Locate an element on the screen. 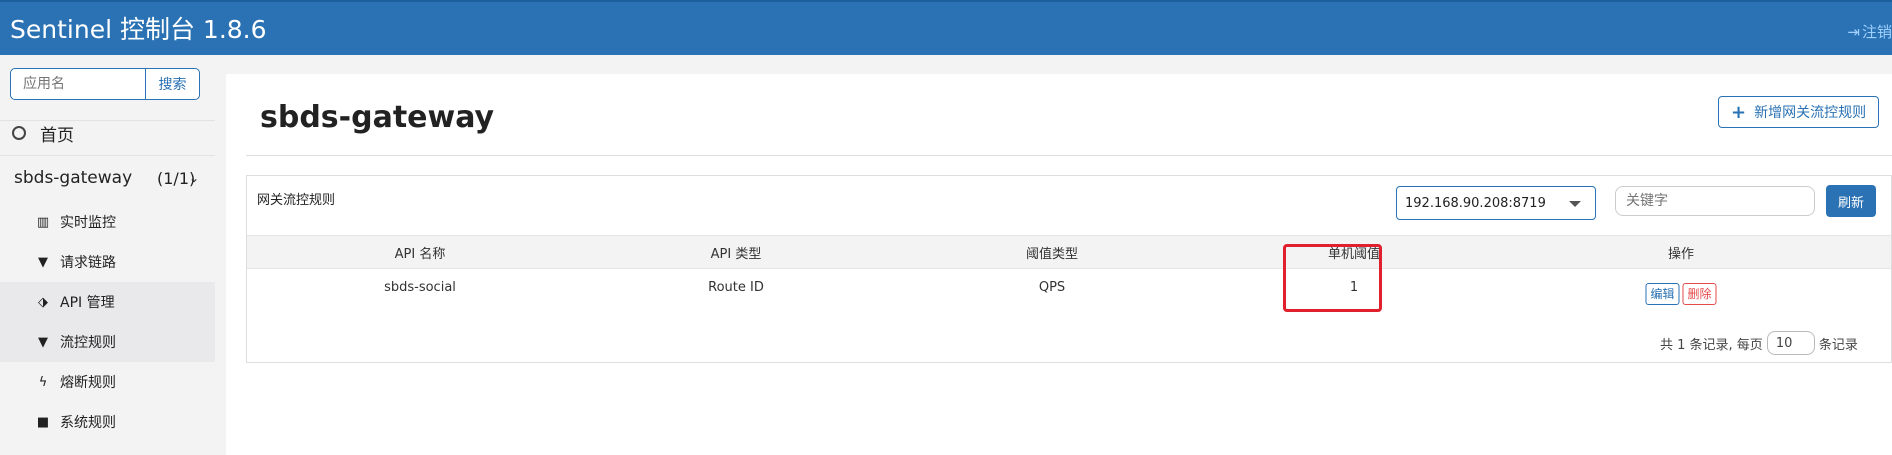 The height and width of the screenshot is (455, 1892). lock-icon: ■ is located at coordinates (43, 422).